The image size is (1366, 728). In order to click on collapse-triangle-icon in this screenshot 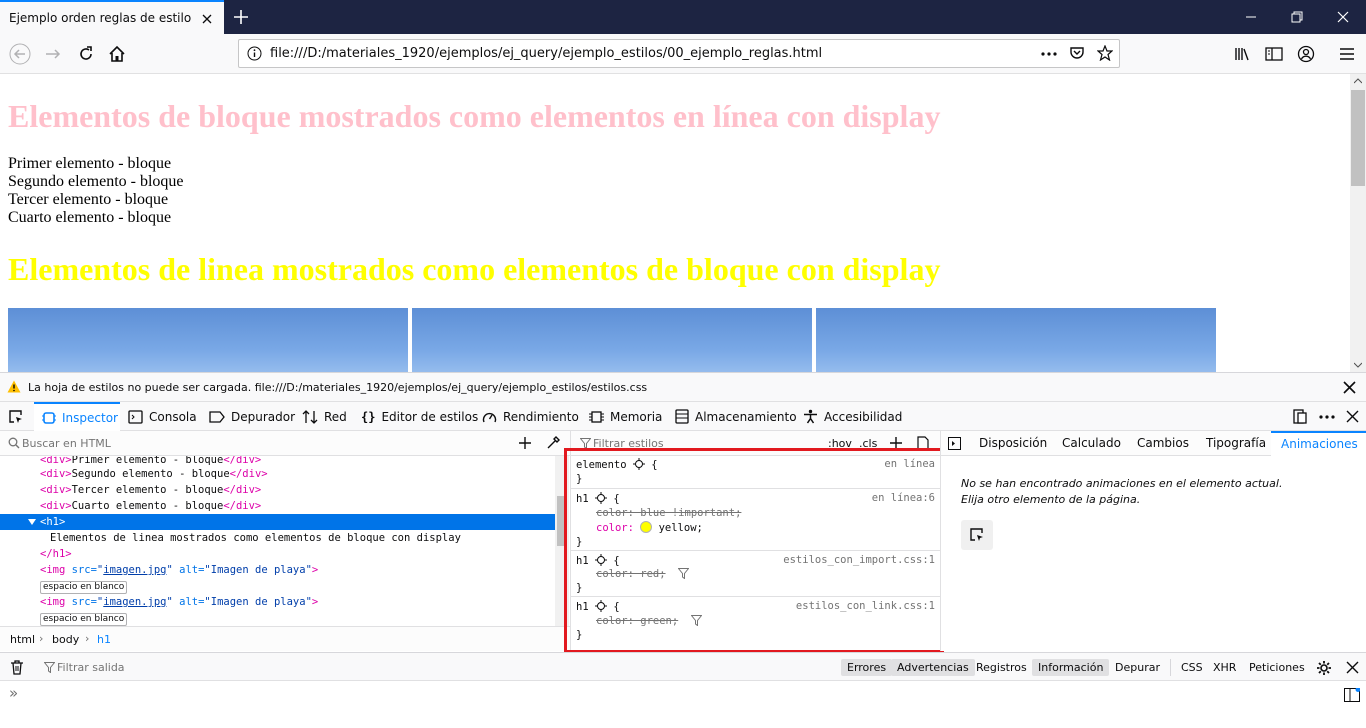, I will do `click(32, 522)`.